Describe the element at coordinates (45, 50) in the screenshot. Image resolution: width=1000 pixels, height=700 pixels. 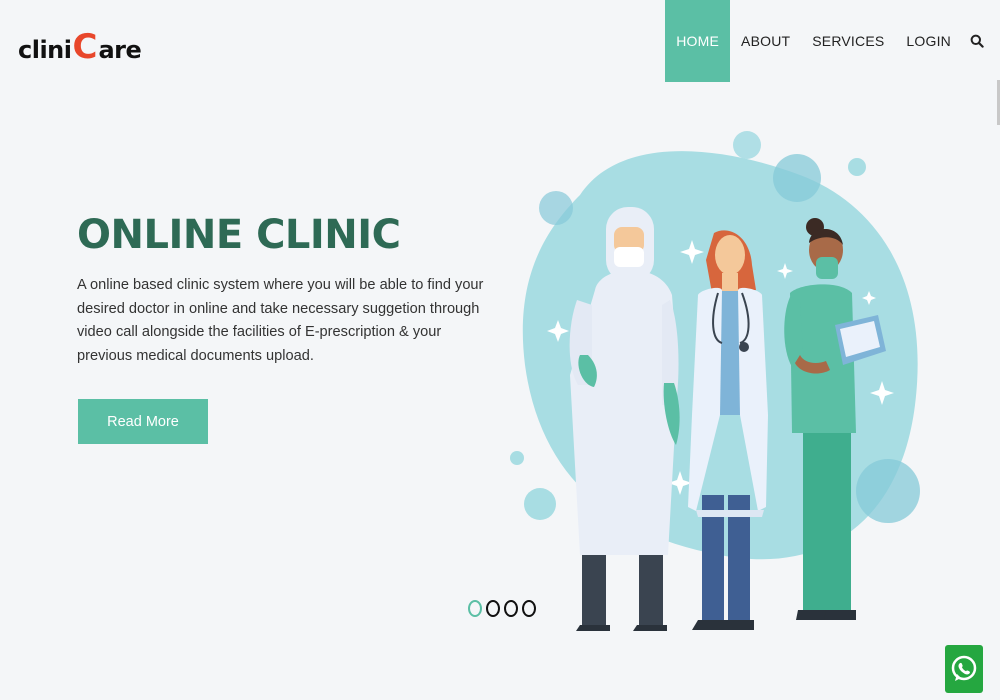
I see `brand-part1: clini` at that location.